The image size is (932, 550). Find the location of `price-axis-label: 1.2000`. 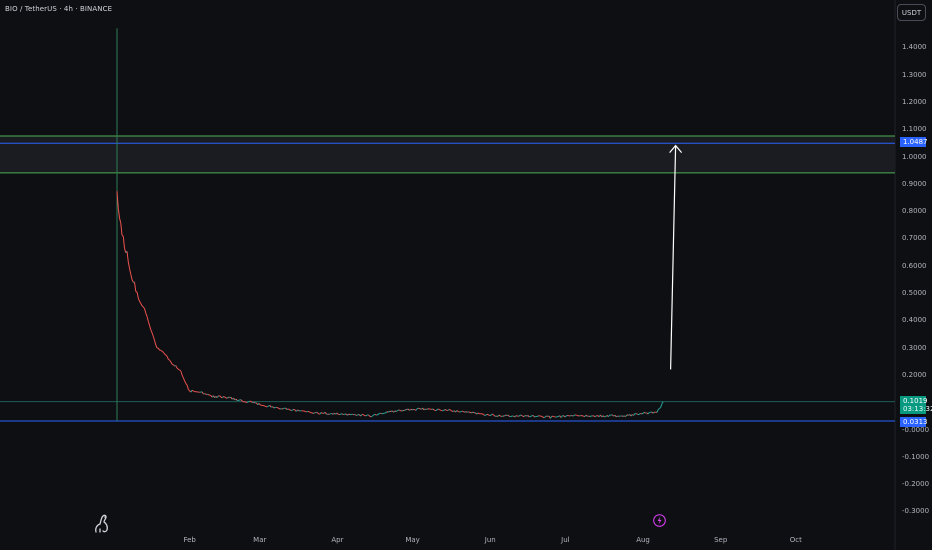

price-axis-label: 1.2000 is located at coordinates (914, 101).